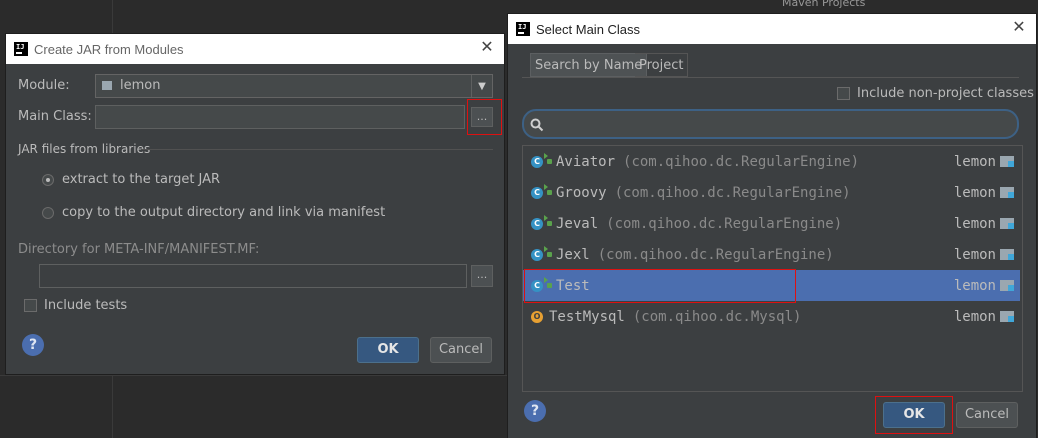 This screenshot has width=1038, height=438. Describe the element at coordinates (48, 213) in the screenshot. I see `copy-radio` at that location.